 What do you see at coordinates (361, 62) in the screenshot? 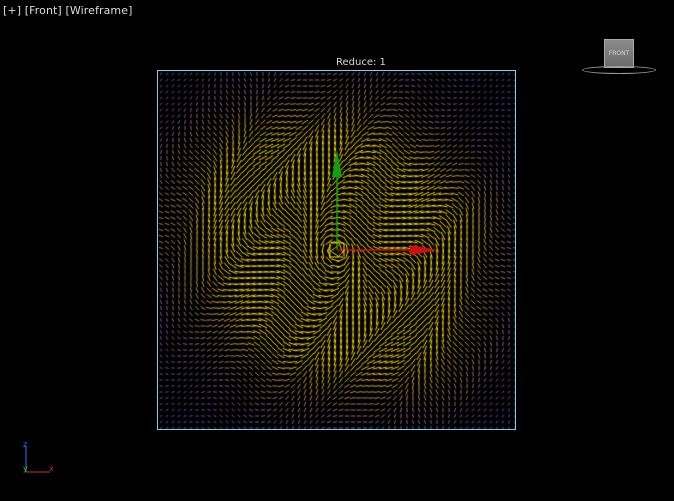
I see `reduce-label: Reduce: 1` at bounding box center [361, 62].